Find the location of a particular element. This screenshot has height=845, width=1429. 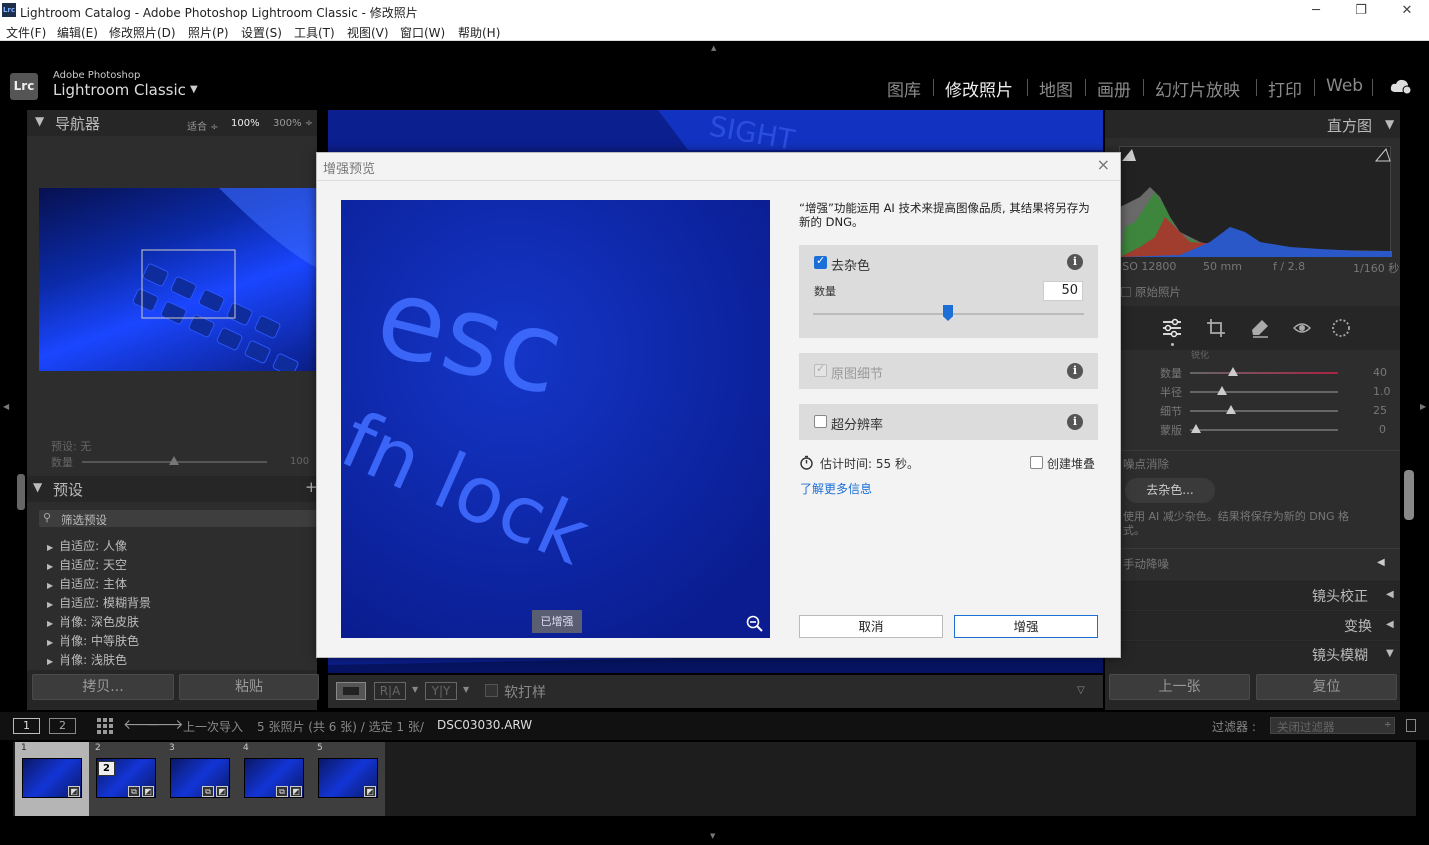

amount-slider-thumb is located at coordinates (948, 313).